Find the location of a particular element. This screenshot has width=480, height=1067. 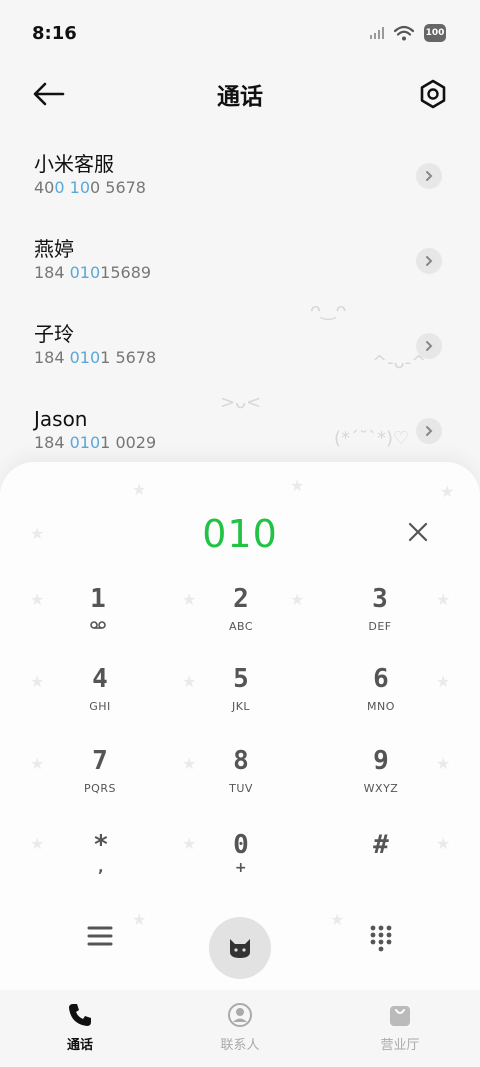

status-time: 8:16 is located at coordinates (54, 33).